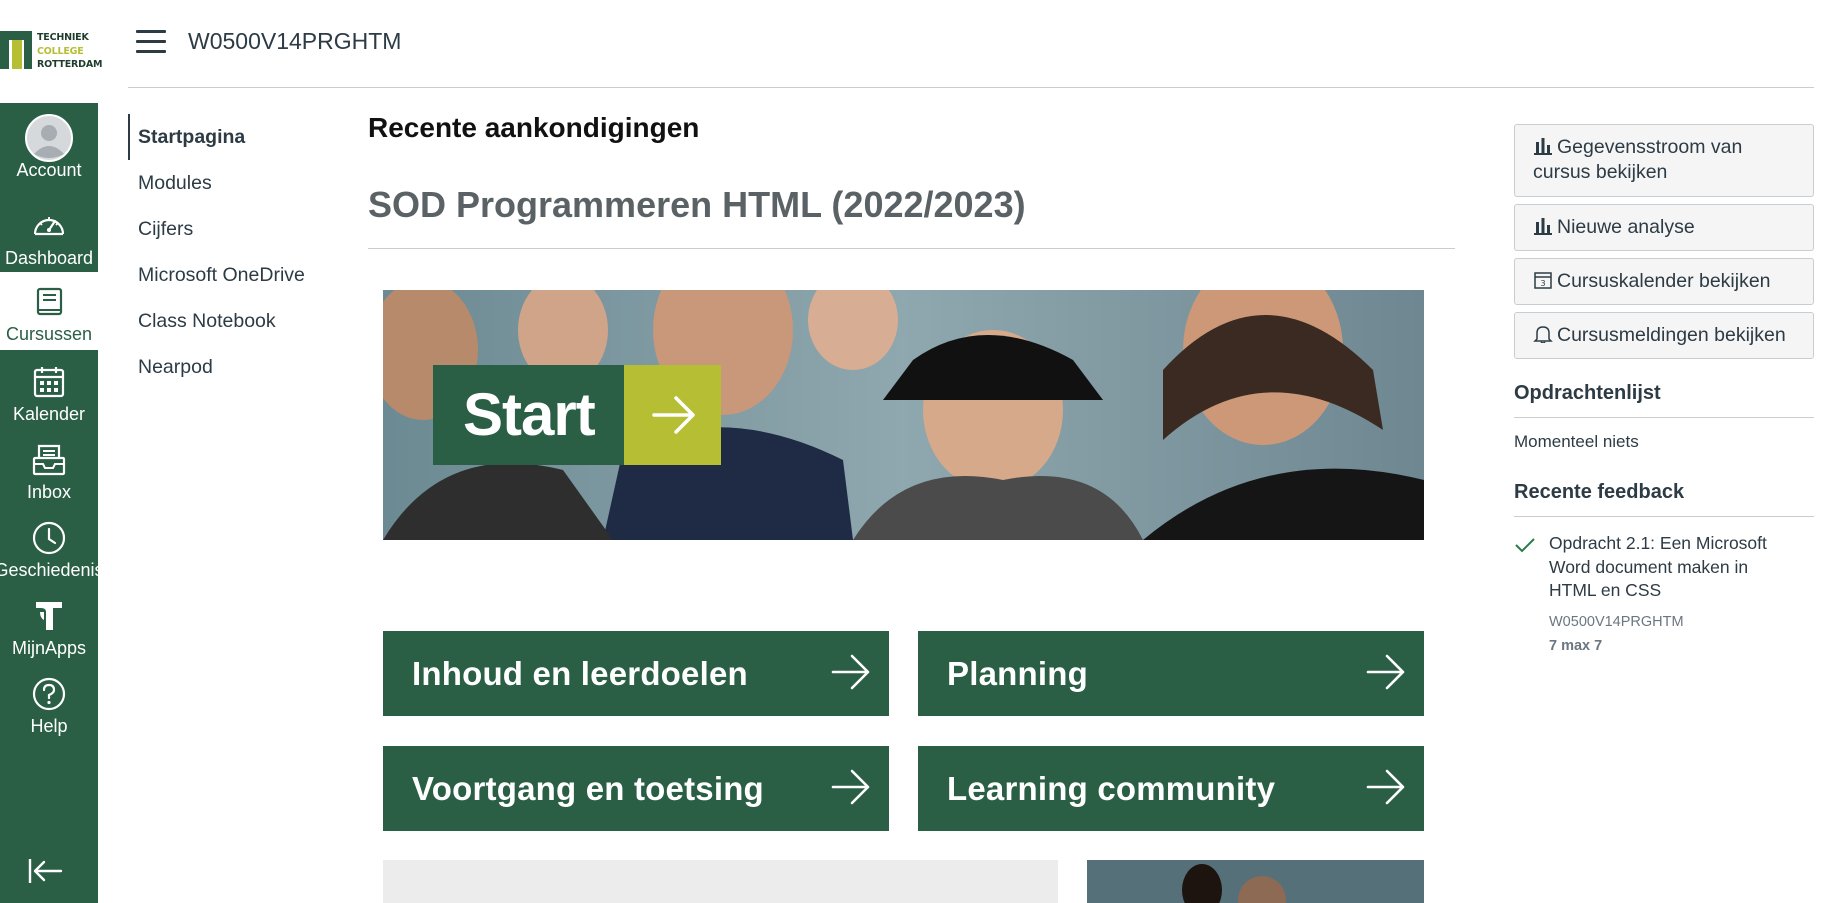  I want to click on nav-item-history: Geschiedenis, so click(52, 547).